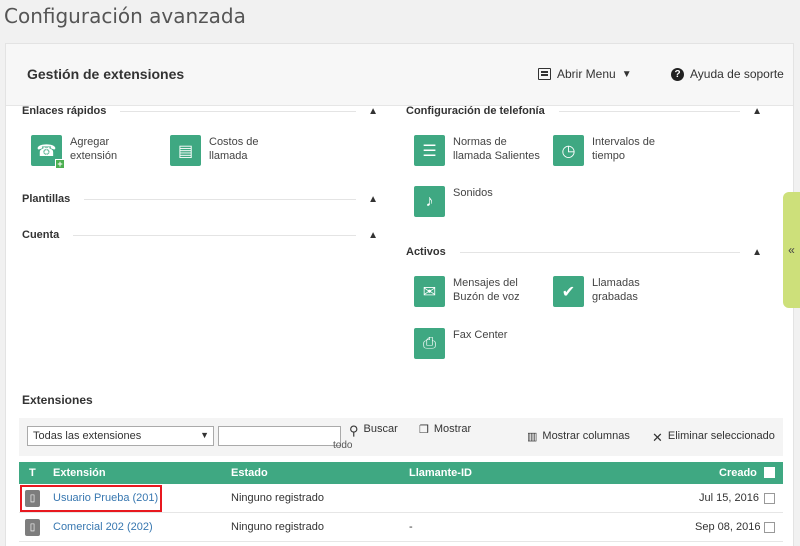 Image resolution: width=800 pixels, height=546 pixels. I want to click on tile-outbound-rules: ☰ Normas de llamada Salientes, so click(478, 150).